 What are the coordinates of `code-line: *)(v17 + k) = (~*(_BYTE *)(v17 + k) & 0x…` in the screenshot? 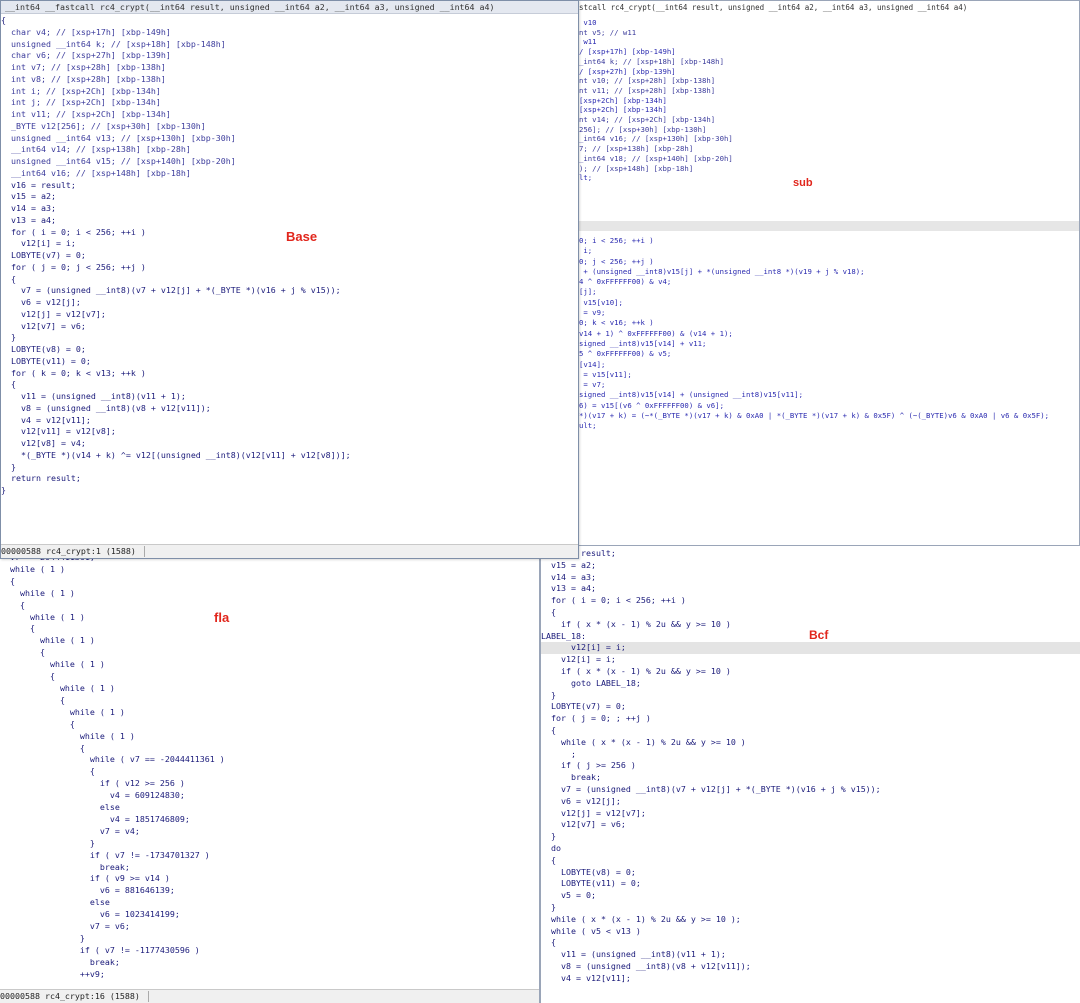 It's located at (829, 416).